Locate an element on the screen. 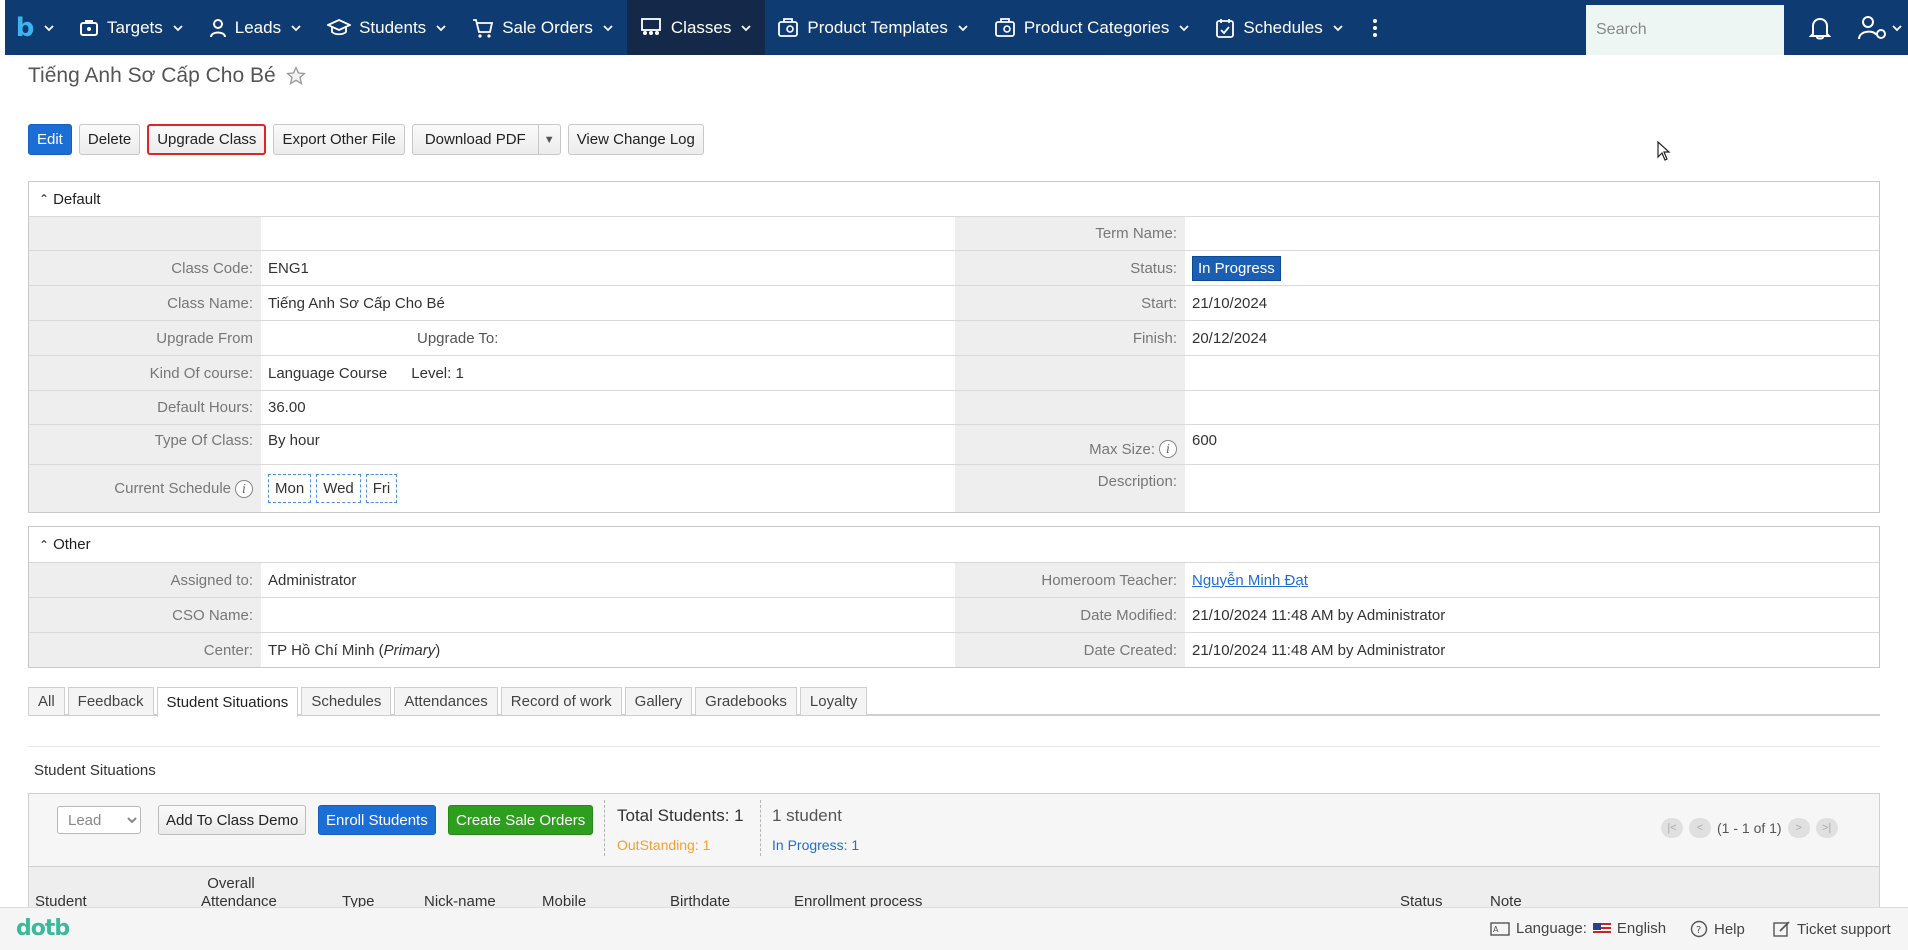 The height and width of the screenshot is (950, 1908). tab-feedback: Feedback is located at coordinates (110, 701).